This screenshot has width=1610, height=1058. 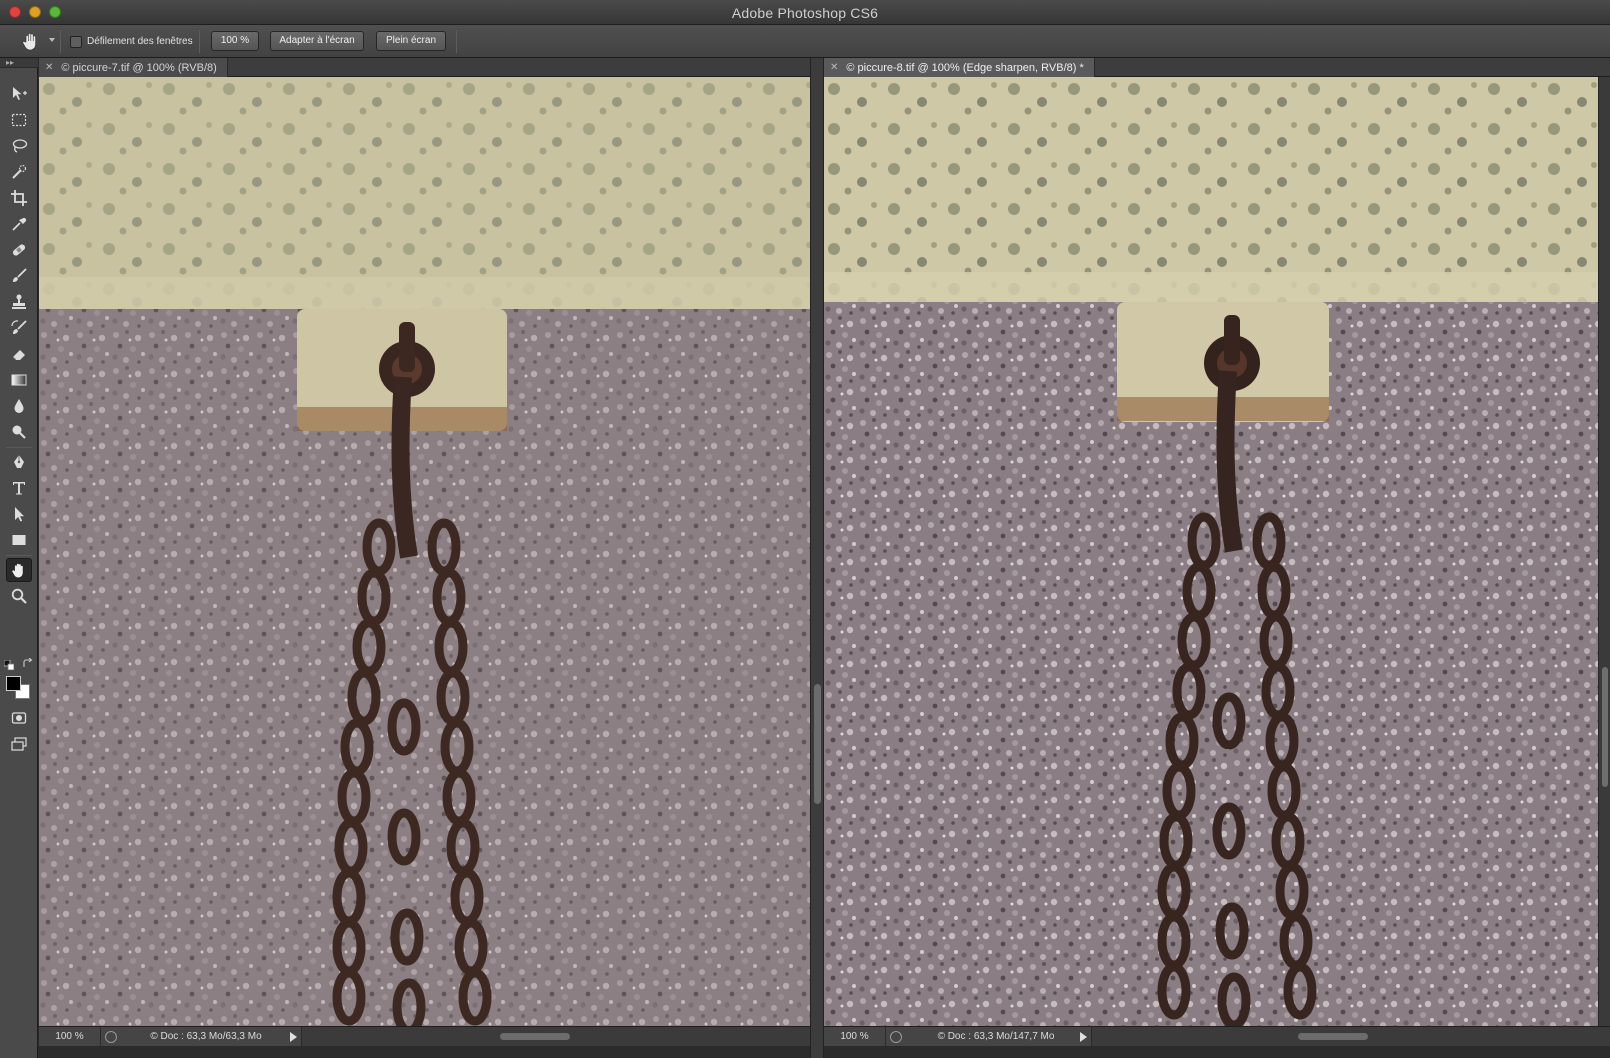 I want to click on drop-icon, so click(x=19, y=406).